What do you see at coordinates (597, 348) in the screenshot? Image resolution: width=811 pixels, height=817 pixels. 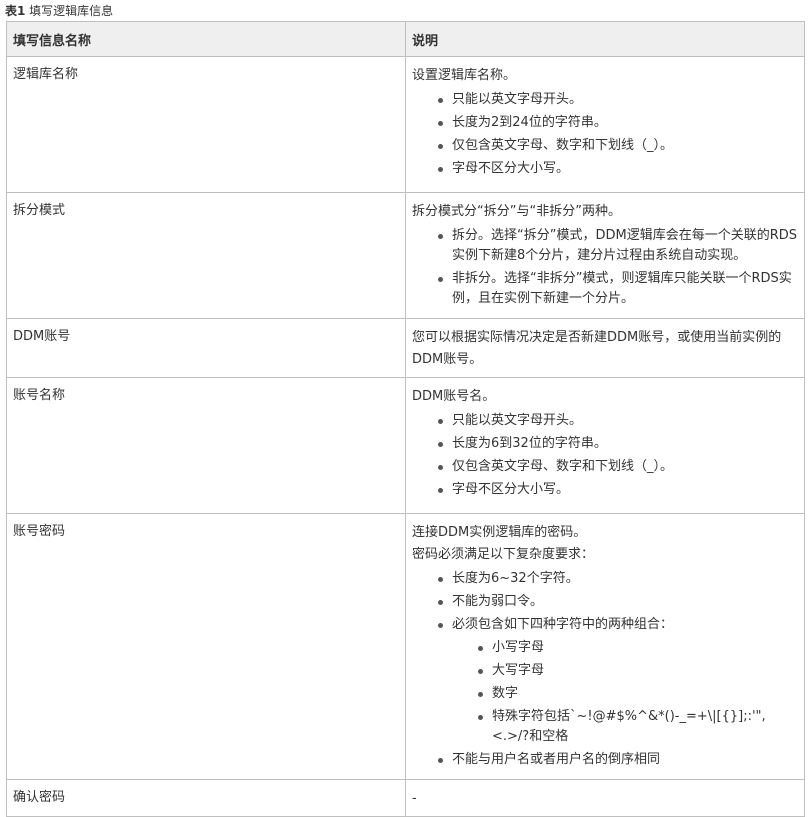 I see `row-intro: 您可以根据实际情况决定是否新建DDM账号，或使用当前实例的DDM账号。` at bounding box center [597, 348].